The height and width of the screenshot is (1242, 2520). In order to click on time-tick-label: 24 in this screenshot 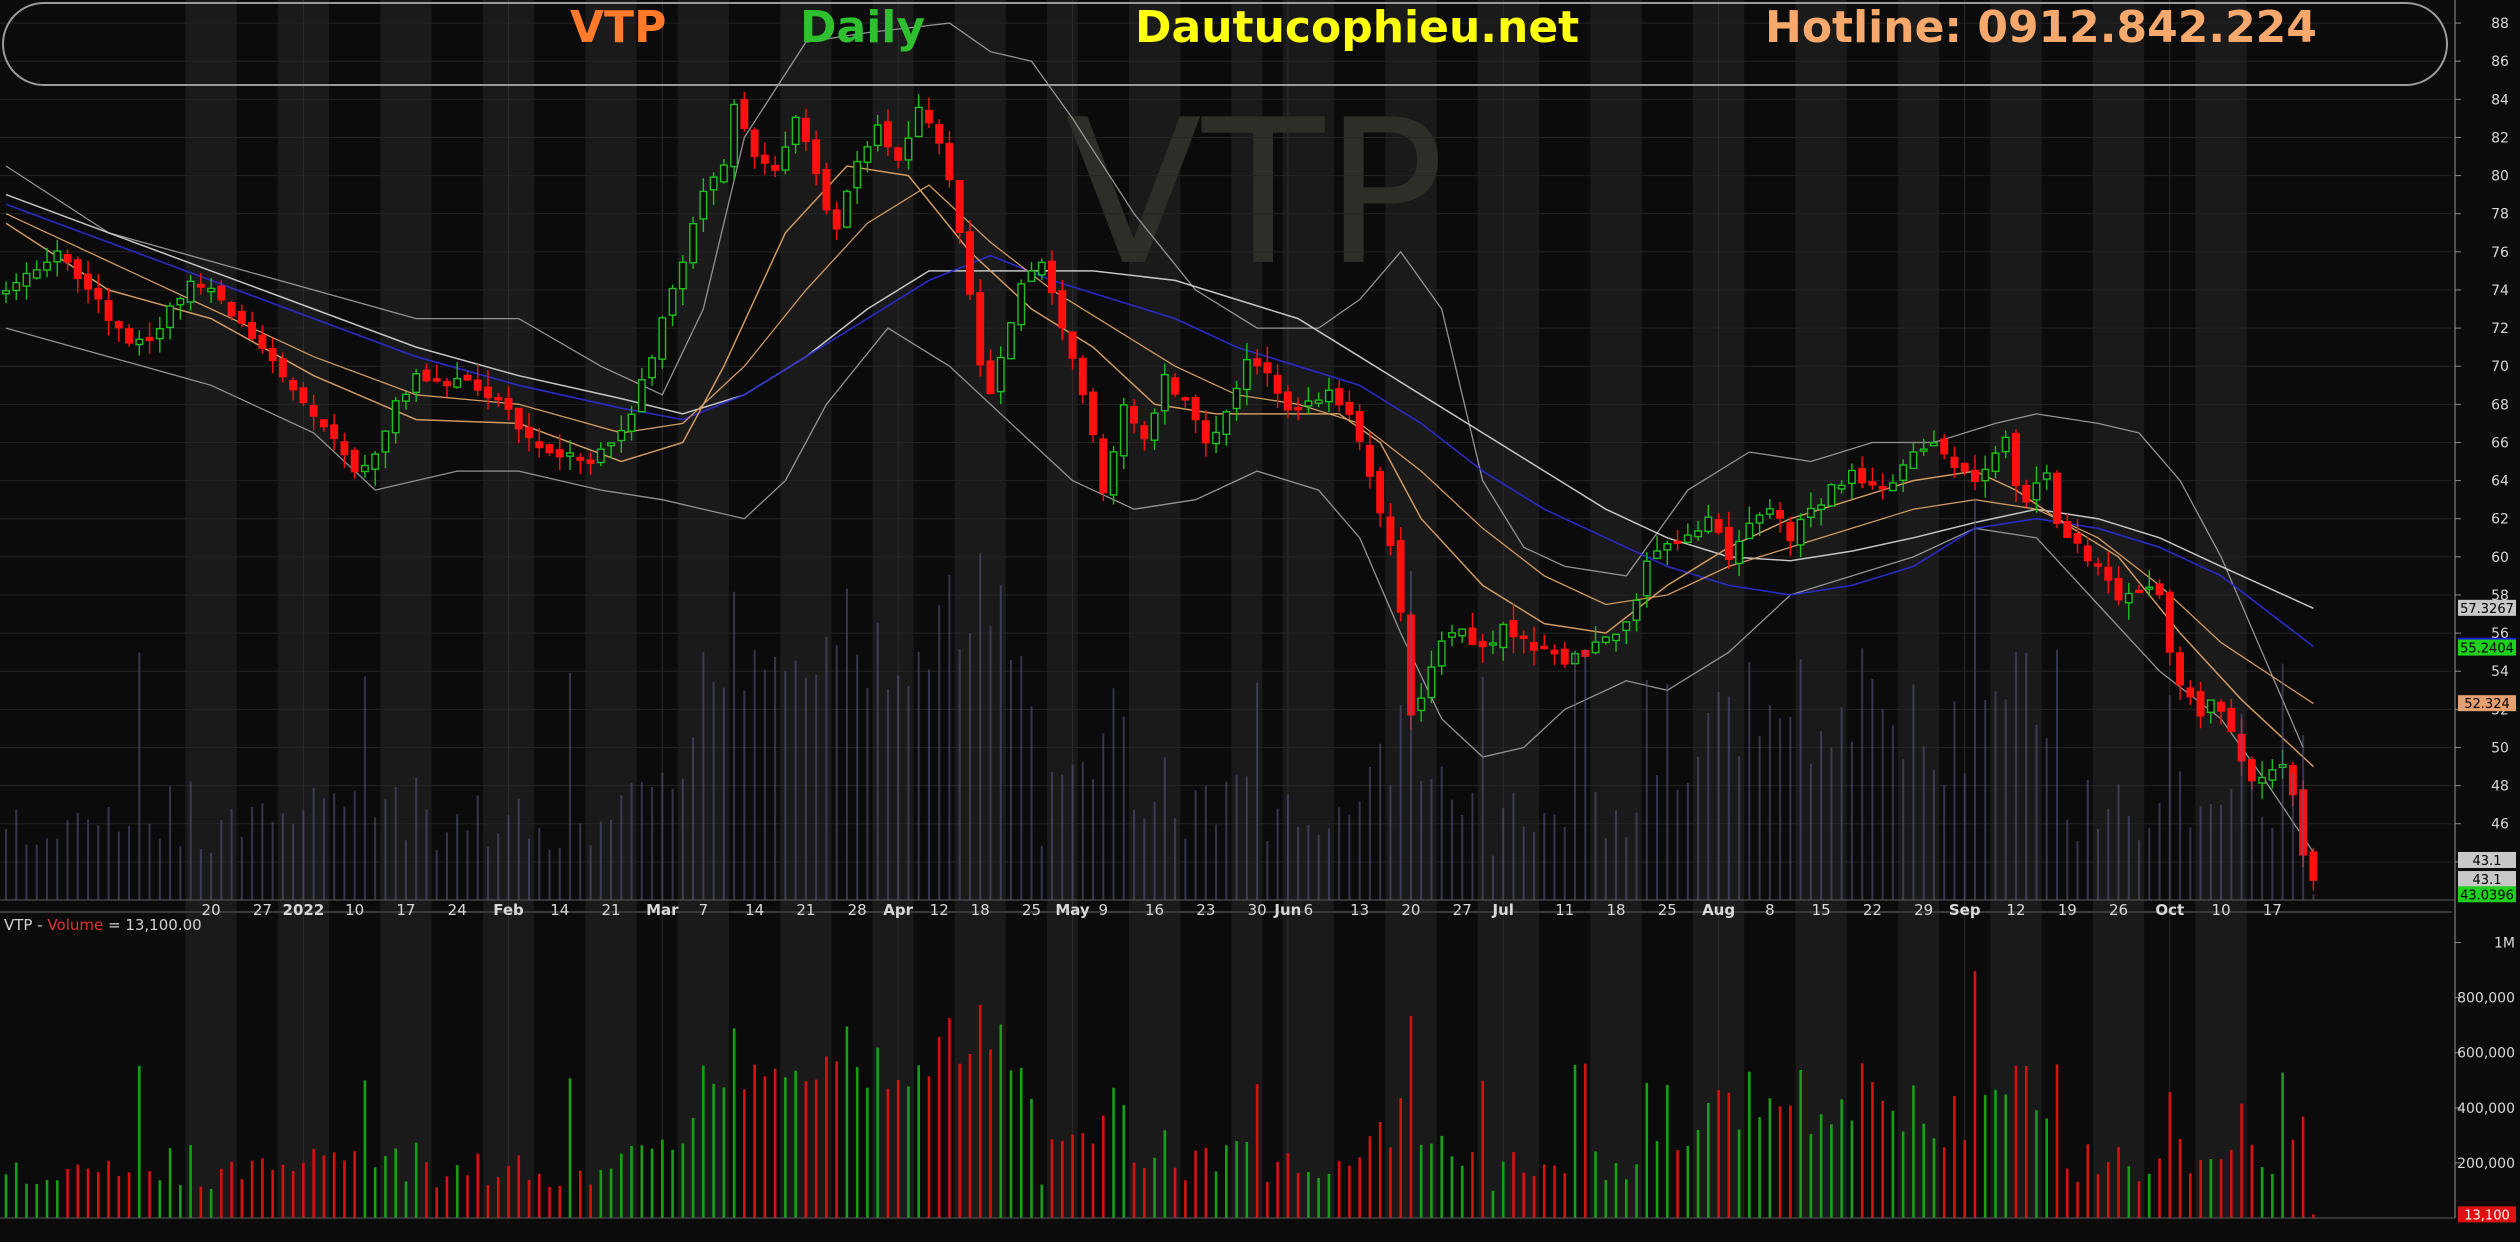, I will do `click(457, 910)`.